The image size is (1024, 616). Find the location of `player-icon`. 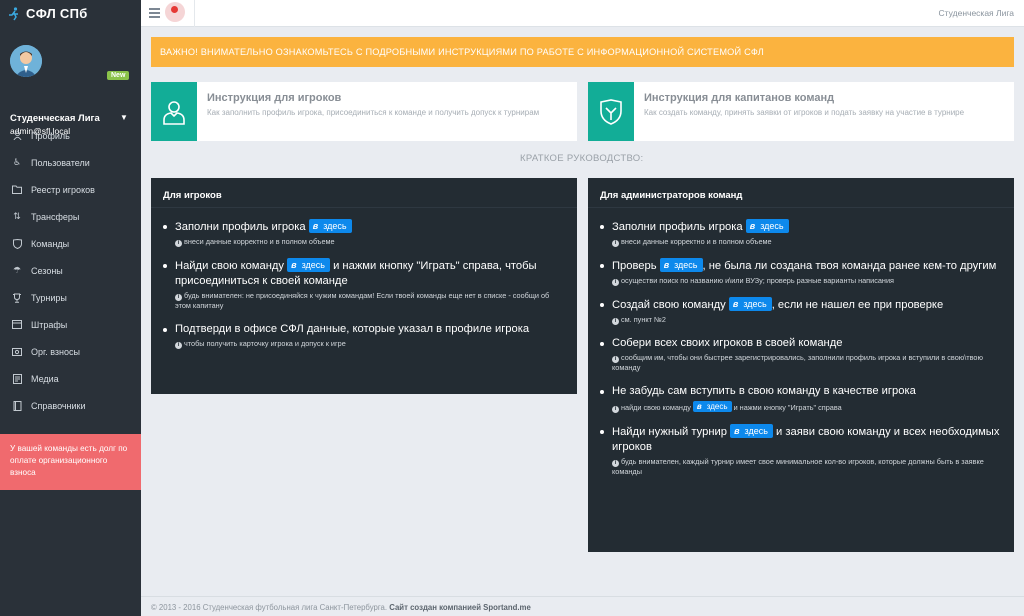

player-icon is located at coordinates (174, 111).